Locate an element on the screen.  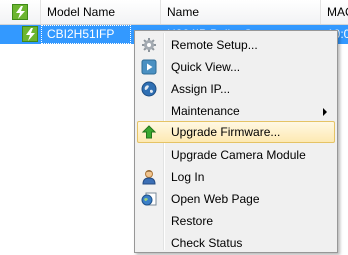
menu-item-log-in: Log In is located at coordinates (236, 177).